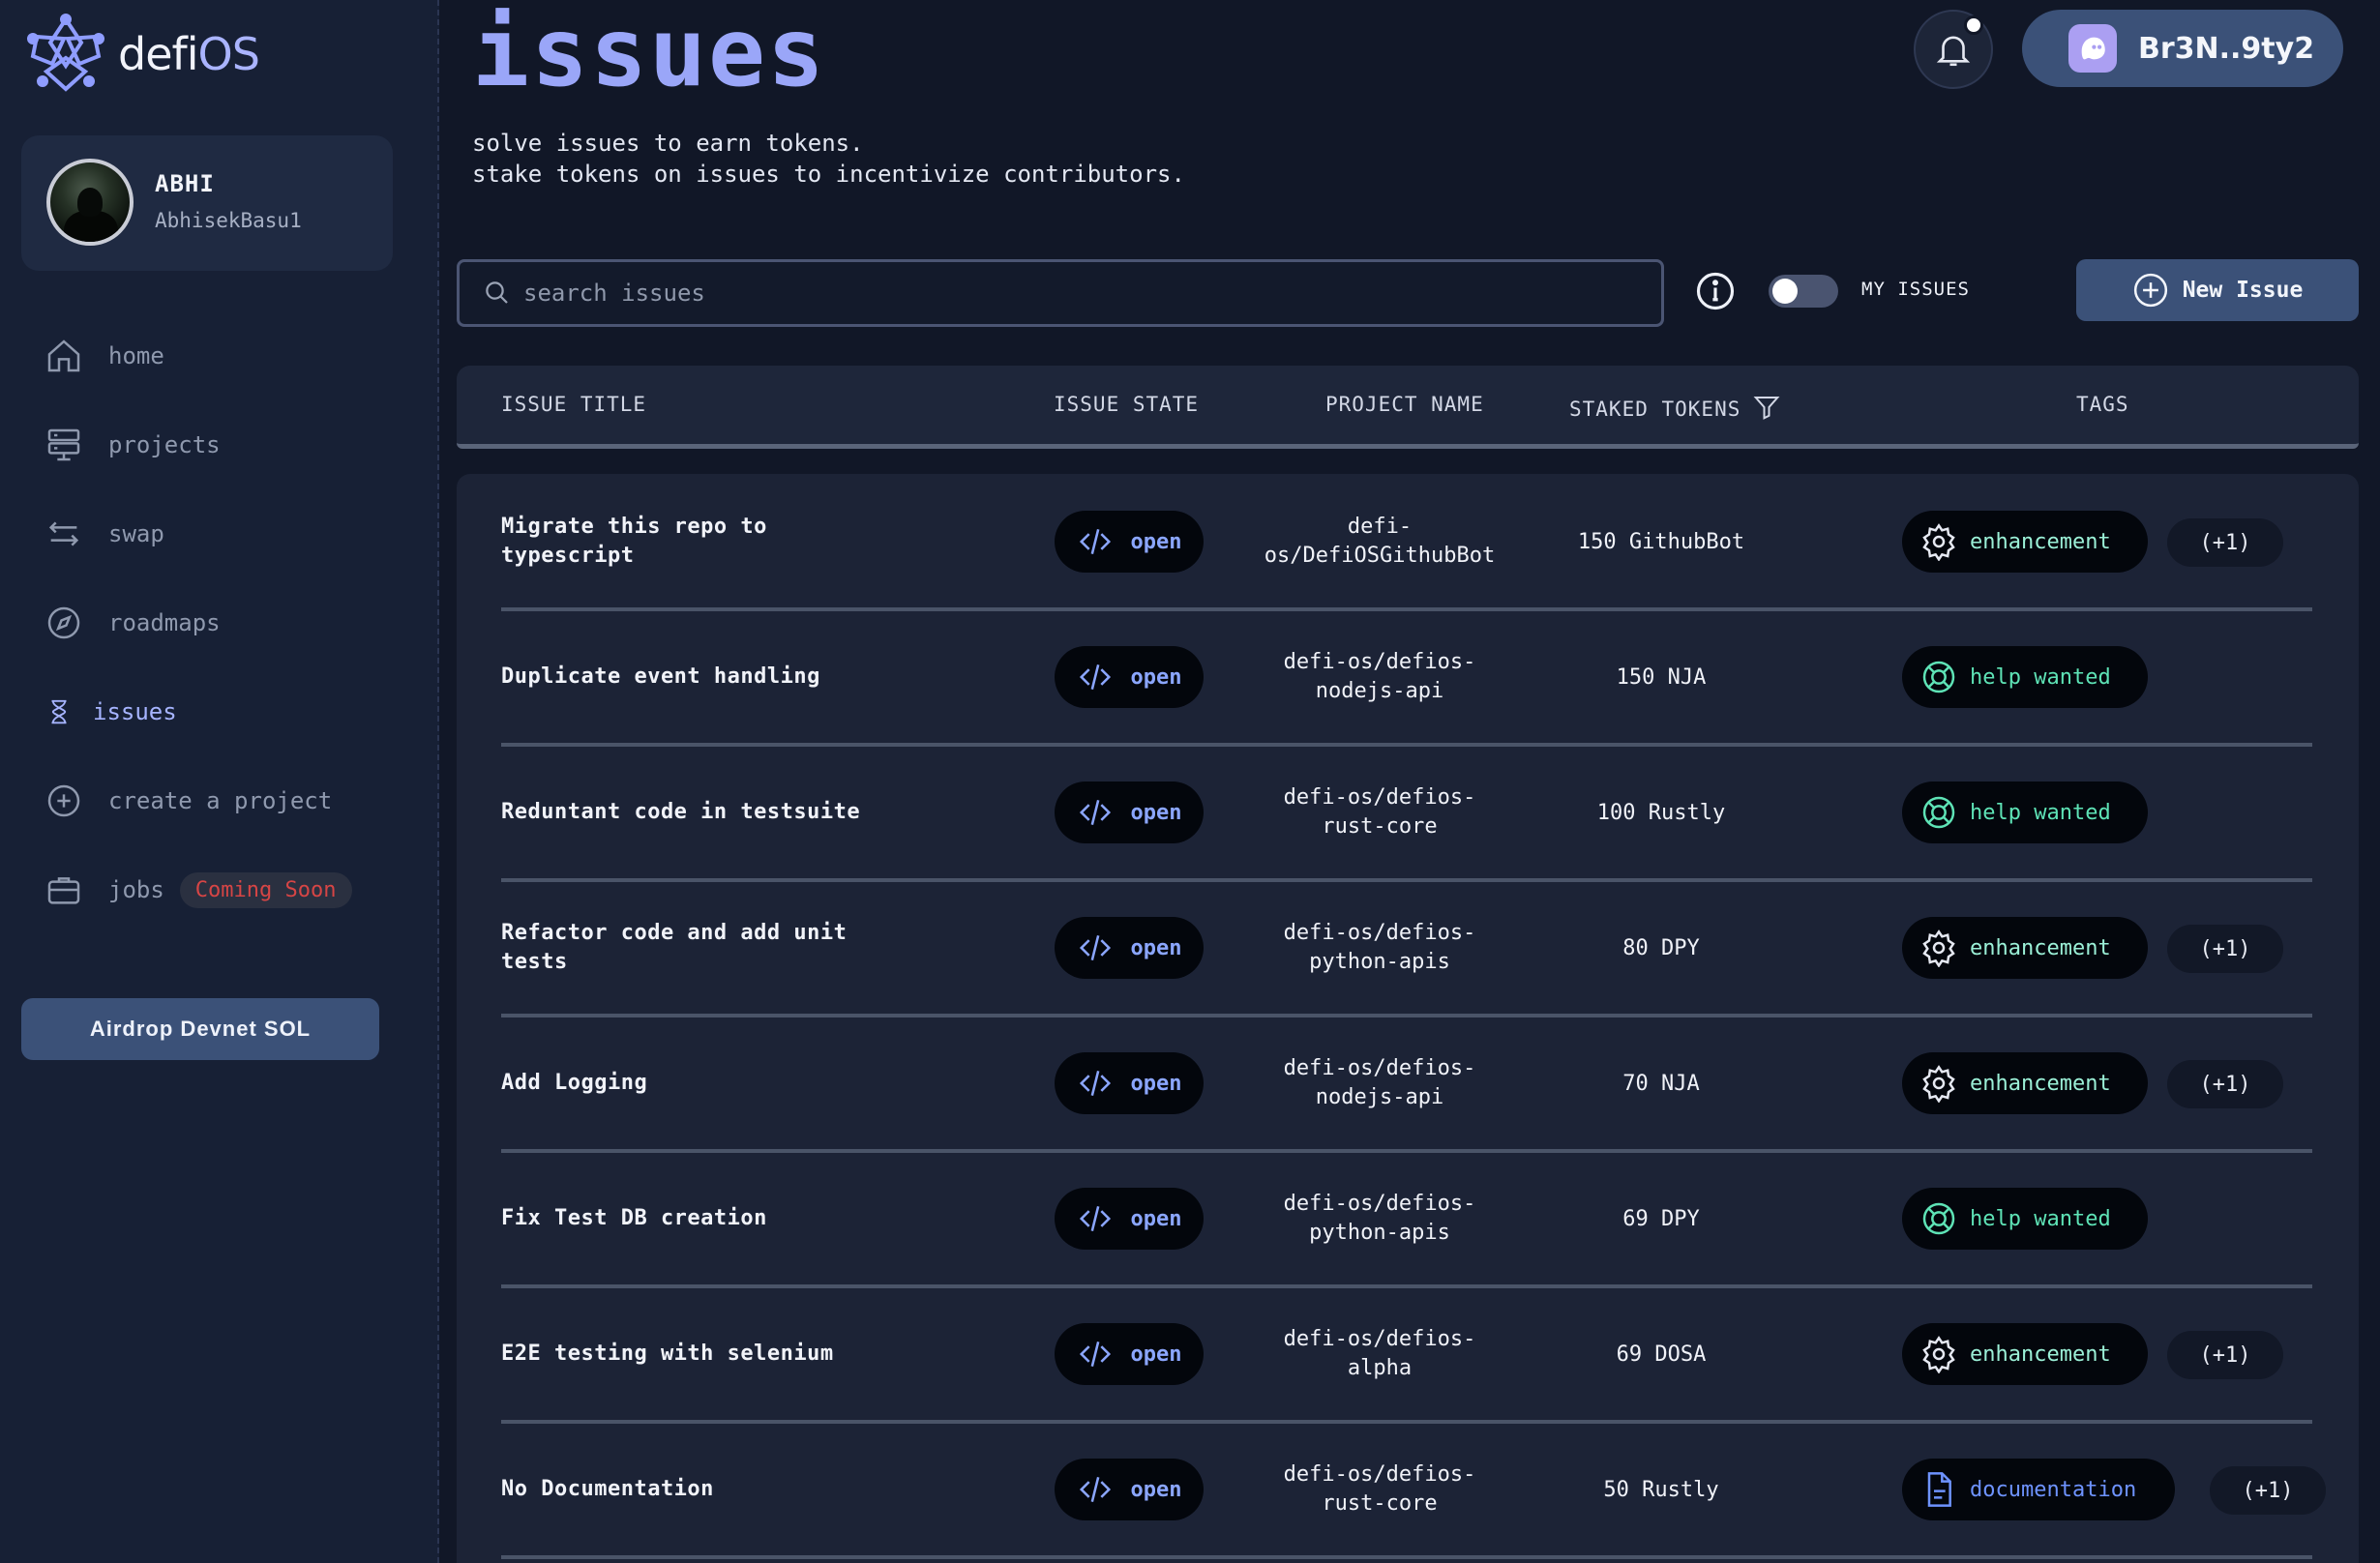  What do you see at coordinates (135, 711) in the screenshot?
I see `sidebar-item-label: issues` at bounding box center [135, 711].